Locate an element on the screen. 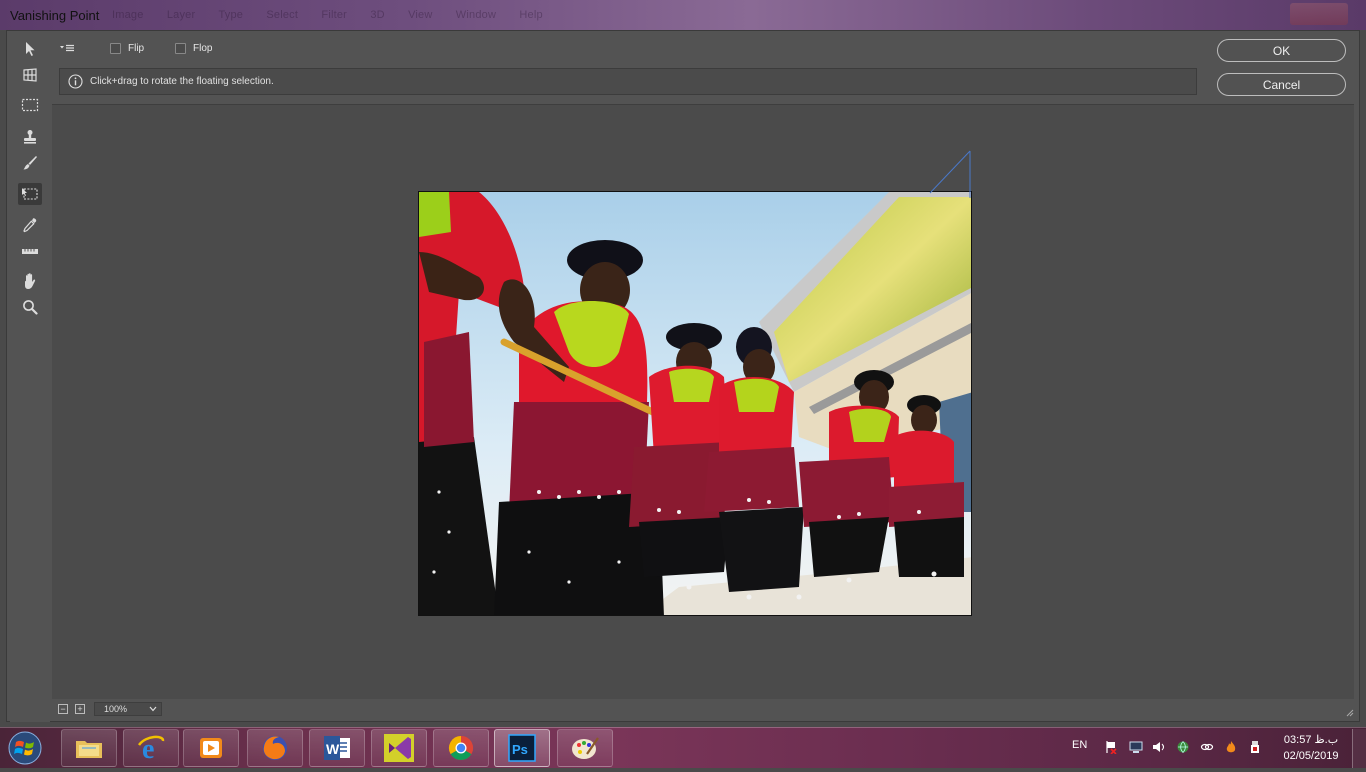 The height and width of the screenshot is (772, 1366). info-icon is located at coordinates (75, 81).